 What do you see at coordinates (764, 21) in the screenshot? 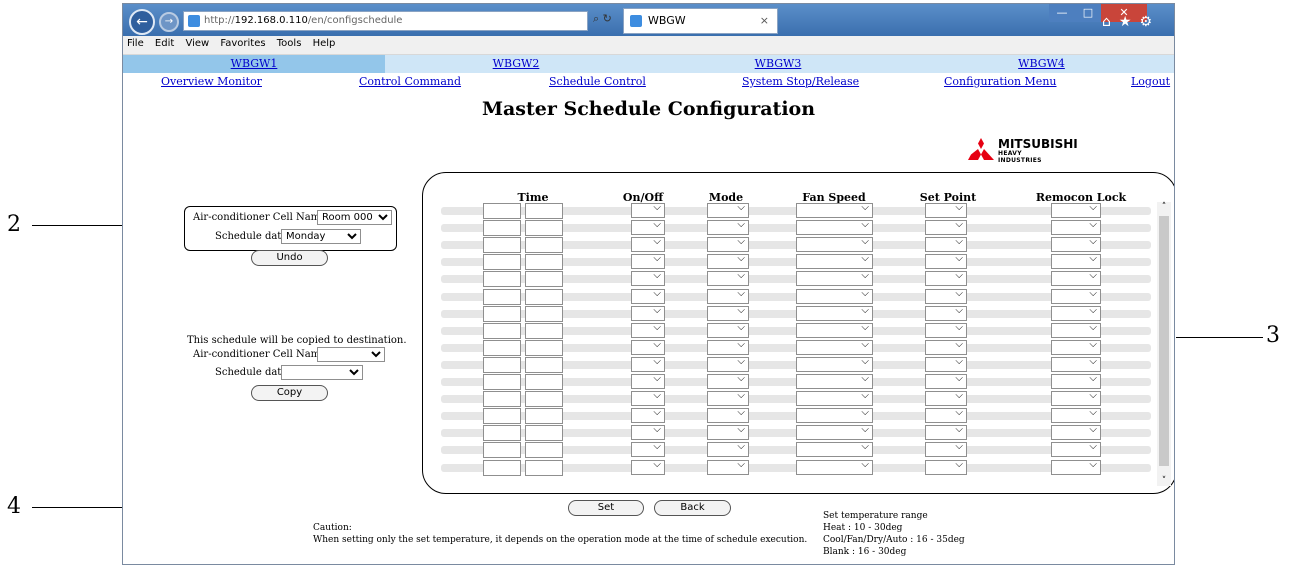
I see `close-tab-icon: ×` at bounding box center [764, 21].